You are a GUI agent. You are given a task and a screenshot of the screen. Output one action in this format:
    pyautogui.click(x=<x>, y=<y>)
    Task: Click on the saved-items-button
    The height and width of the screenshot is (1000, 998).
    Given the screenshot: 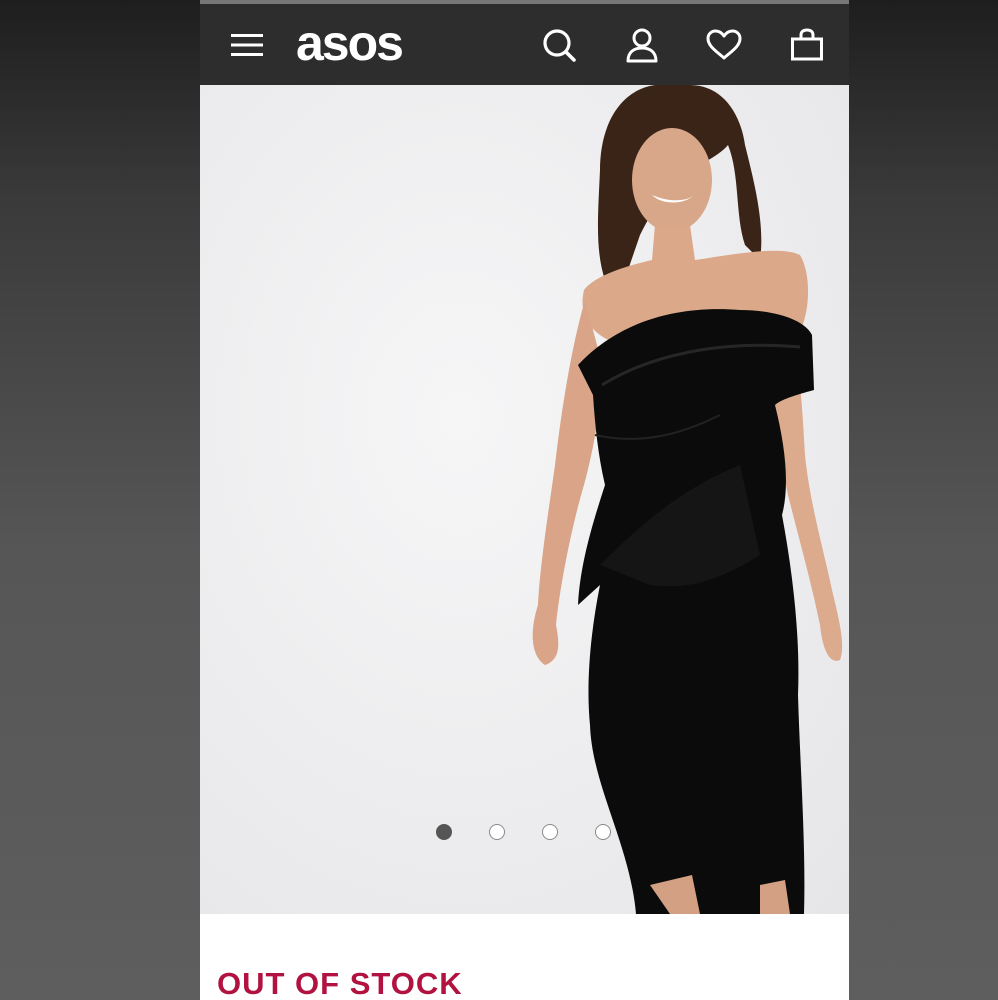 What is the action you would take?
    pyautogui.click(x=724, y=44)
    